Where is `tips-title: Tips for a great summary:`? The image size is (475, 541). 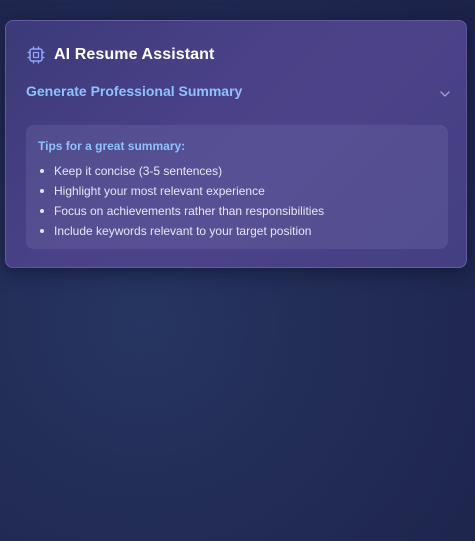 tips-title: Tips for a great summary: is located at coordinates (112, 146).